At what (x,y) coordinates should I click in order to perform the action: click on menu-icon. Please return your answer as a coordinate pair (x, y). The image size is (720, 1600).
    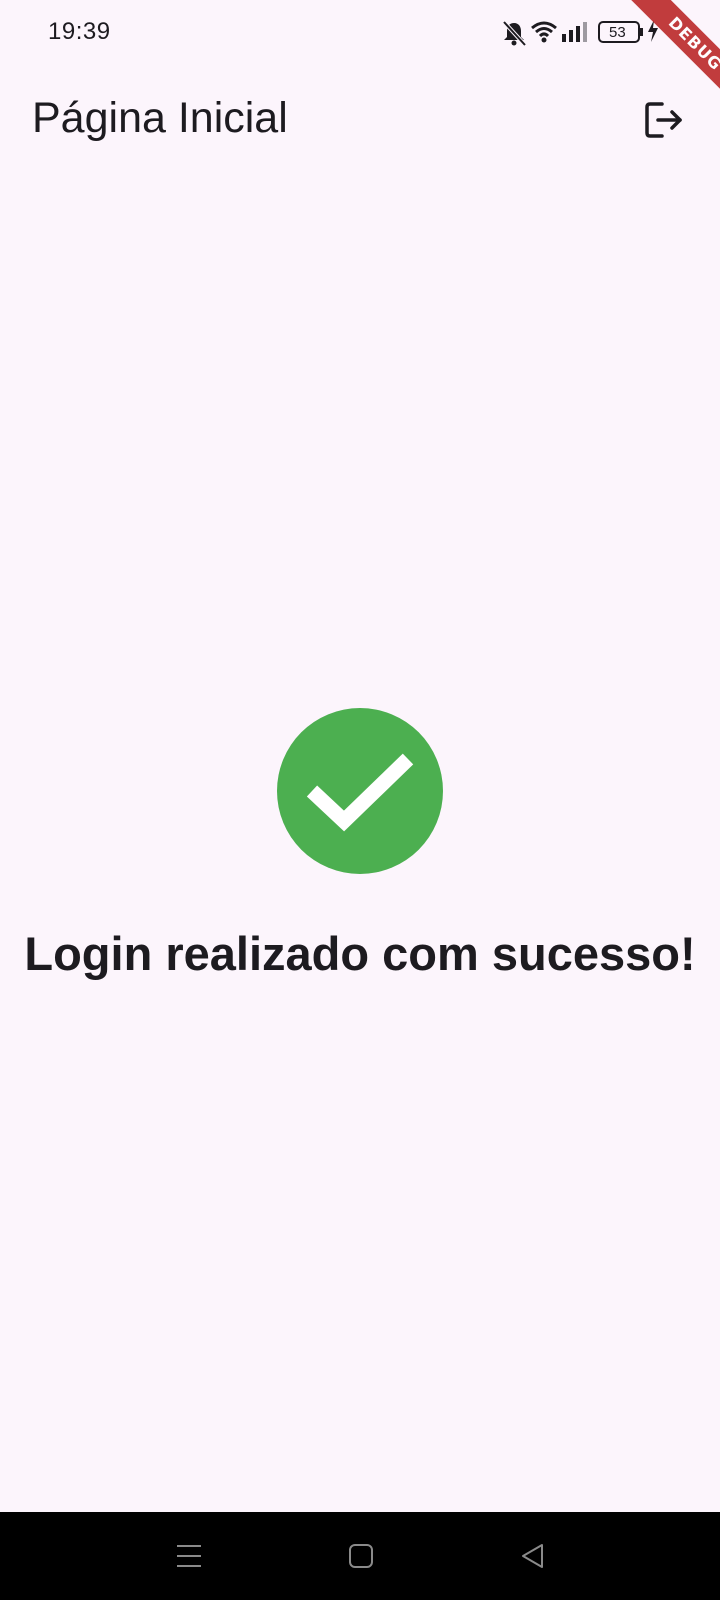
    Looking at the image, I should click on (189, 1556).